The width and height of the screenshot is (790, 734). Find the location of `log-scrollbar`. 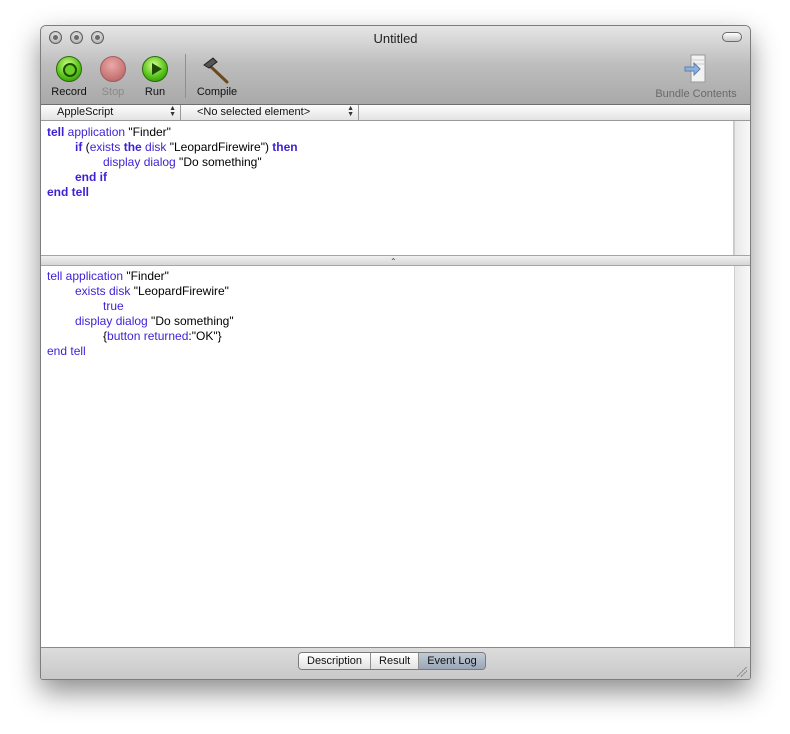

log-scrollbar is located at coordinates (742, 456).